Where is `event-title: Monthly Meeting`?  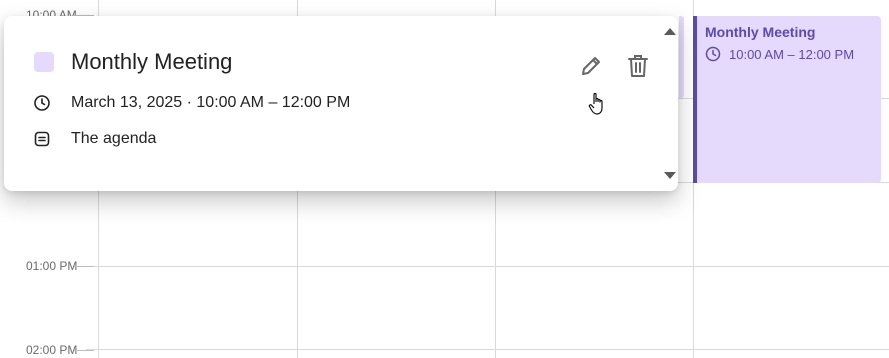 event-title: Monthly Meeting is located at coordinates (760, 32).